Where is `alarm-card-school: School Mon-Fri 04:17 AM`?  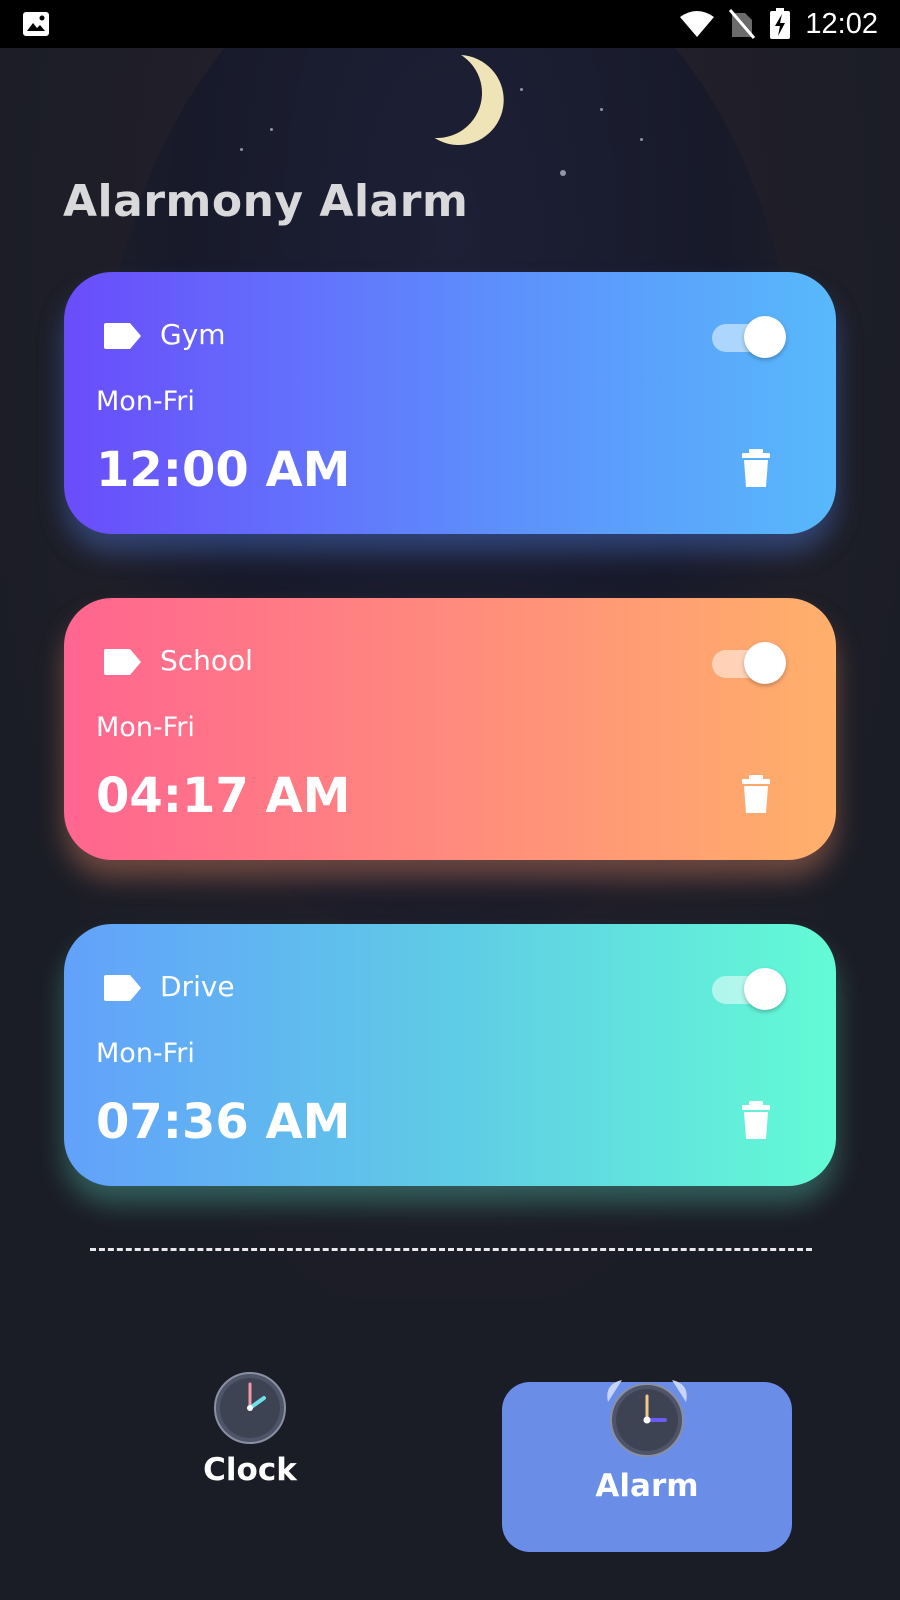
alarm-card-school: School Mon-Fri 04:17 AM is located at coordinates (450, 729).